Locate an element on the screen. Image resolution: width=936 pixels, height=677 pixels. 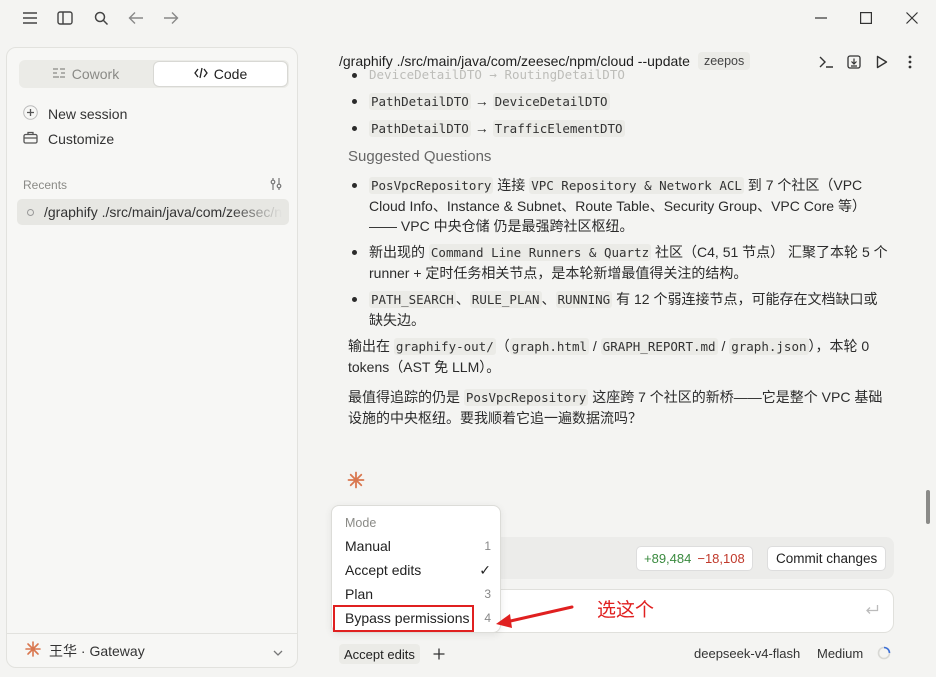
customize-button: Customize is located at coordinates (68, 139).